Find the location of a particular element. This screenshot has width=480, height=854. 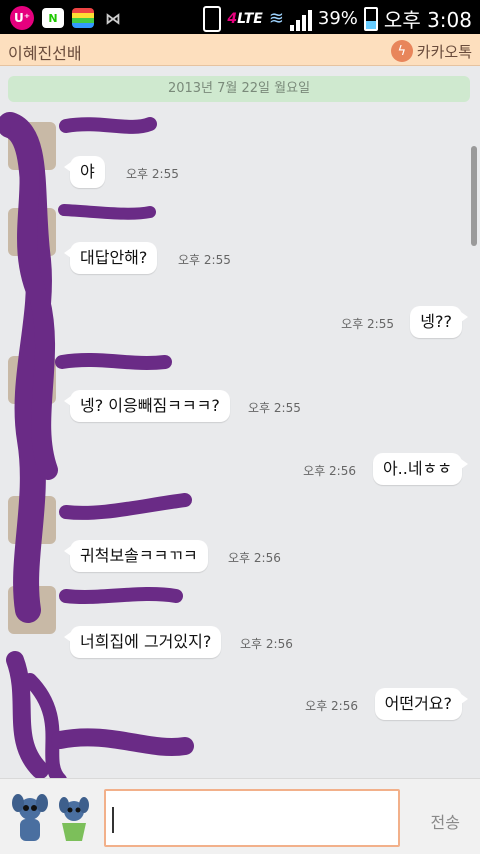

message-bubble: 아..네ㅎㅎ is located at coordinates (420, 469).